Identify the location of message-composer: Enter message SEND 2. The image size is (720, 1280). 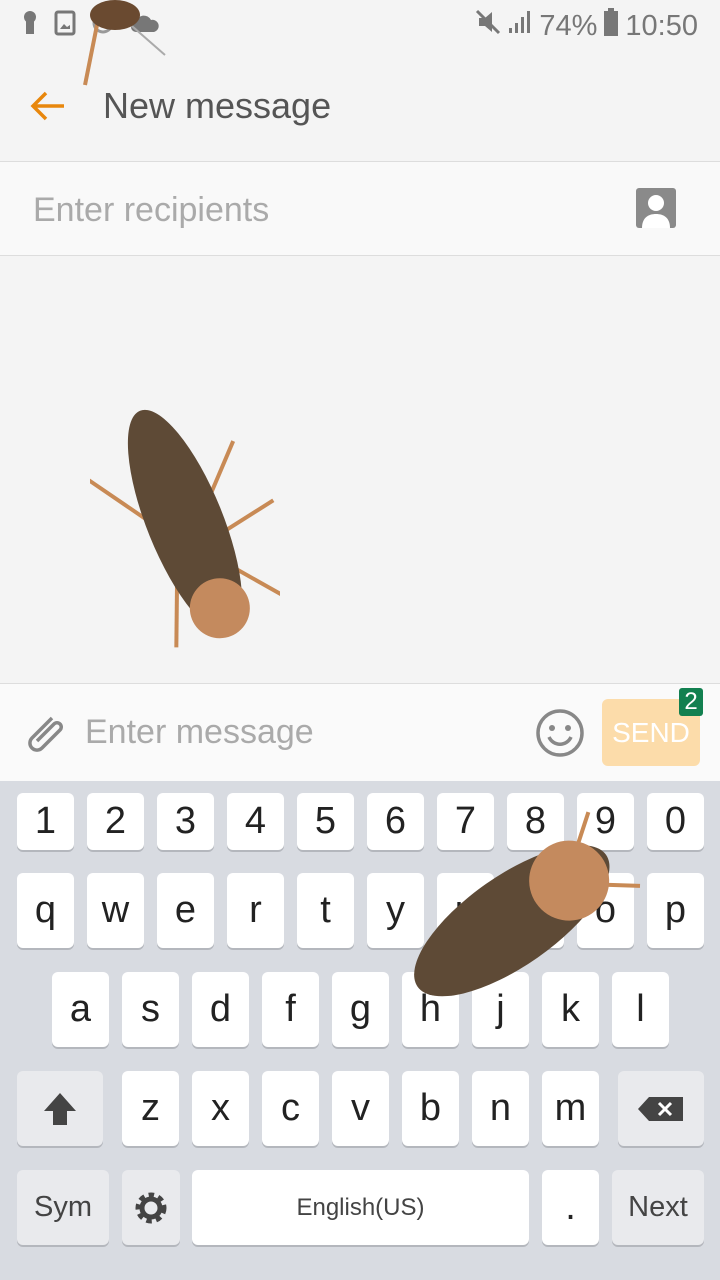
(360, 732).